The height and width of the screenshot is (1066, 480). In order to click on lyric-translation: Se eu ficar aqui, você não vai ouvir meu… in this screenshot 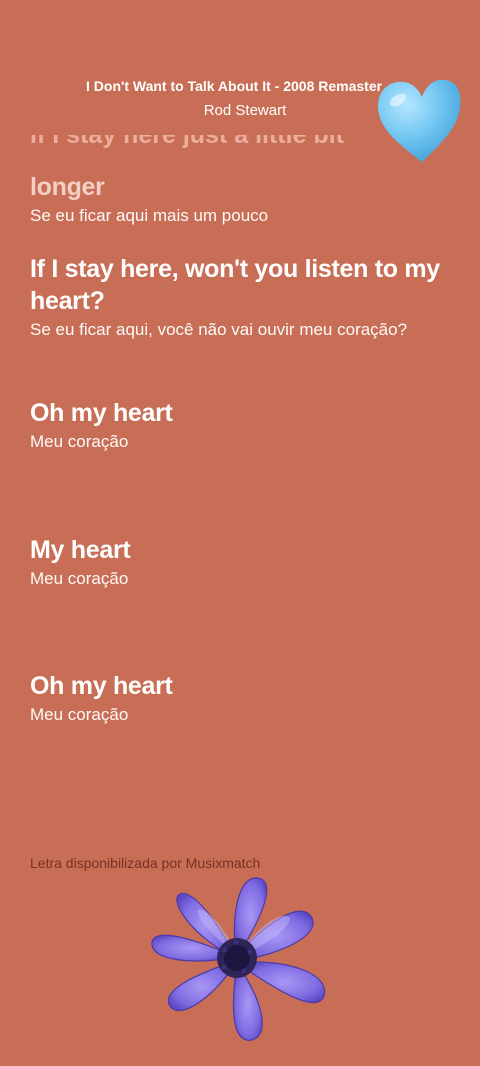, I will do `click(219, 329)`.